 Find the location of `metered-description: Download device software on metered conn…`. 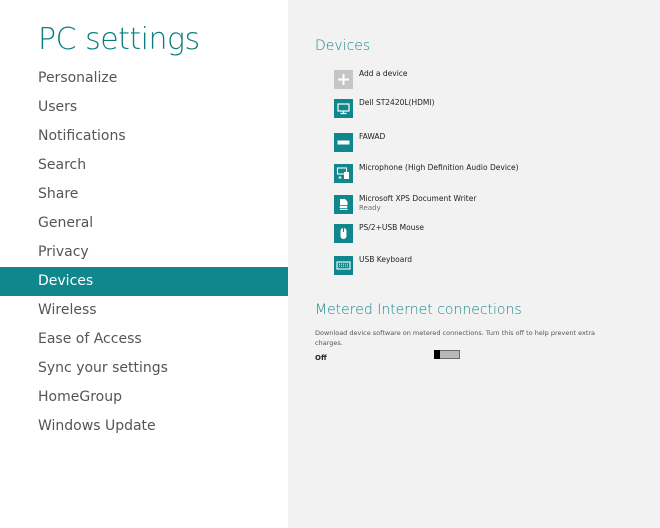

metered-description: Download device software on metered conn… is located at coordinates (455, 338).